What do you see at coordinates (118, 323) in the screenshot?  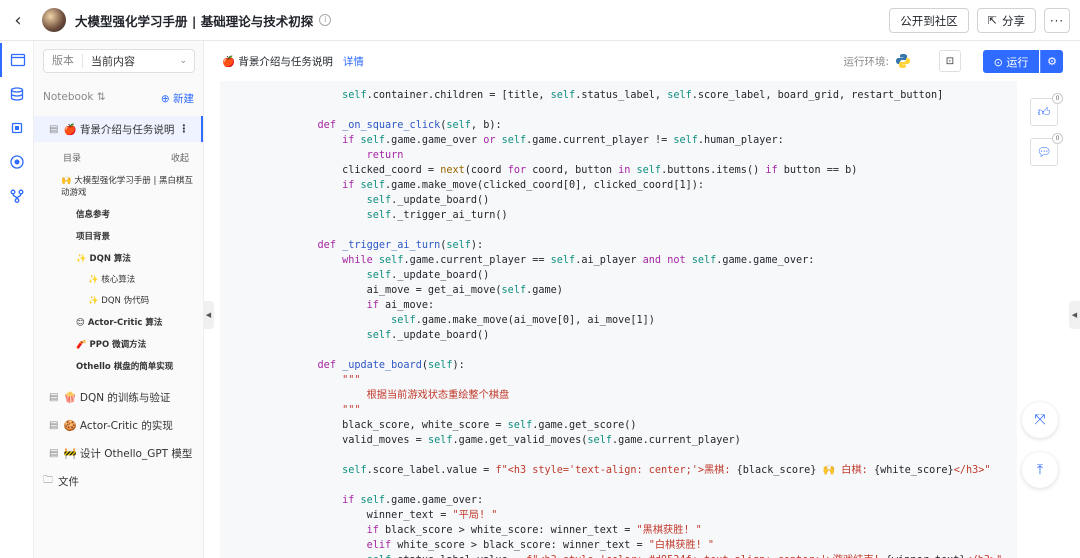 I see `toc-item: 😊 Actor-Critic 算法` at bounding box center [118, 323].